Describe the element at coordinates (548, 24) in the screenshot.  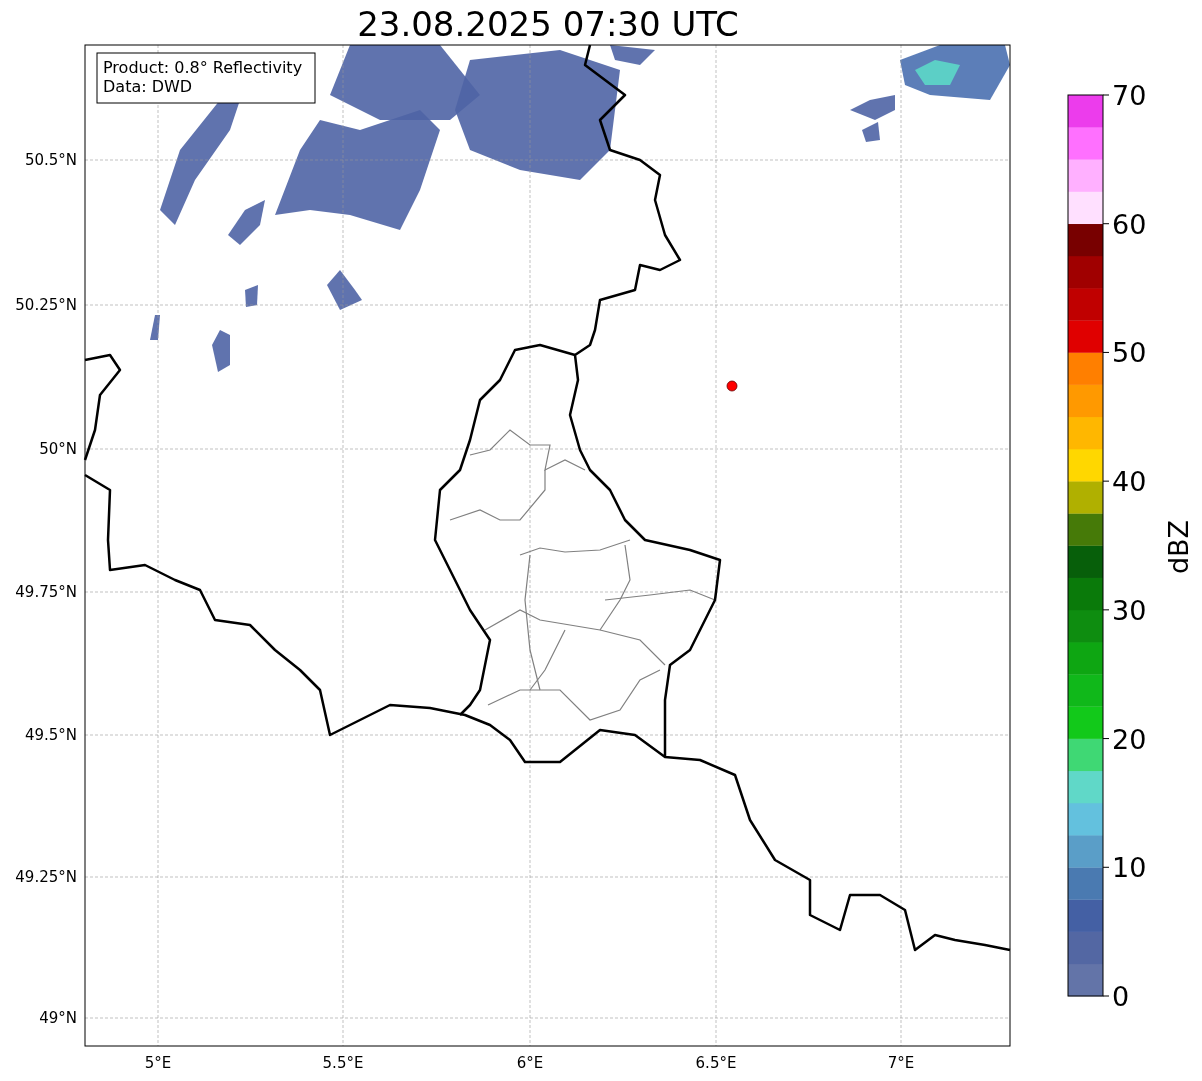
I see `chart-title: 23.08.2025 07:30 UTC` at that location.